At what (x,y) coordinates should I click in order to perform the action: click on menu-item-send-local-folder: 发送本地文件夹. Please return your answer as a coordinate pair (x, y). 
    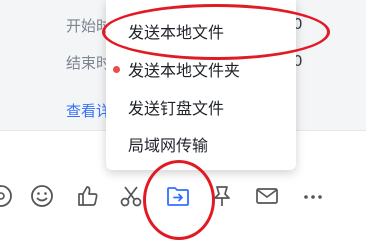
    Looking at the image, I should click on (201, 69).